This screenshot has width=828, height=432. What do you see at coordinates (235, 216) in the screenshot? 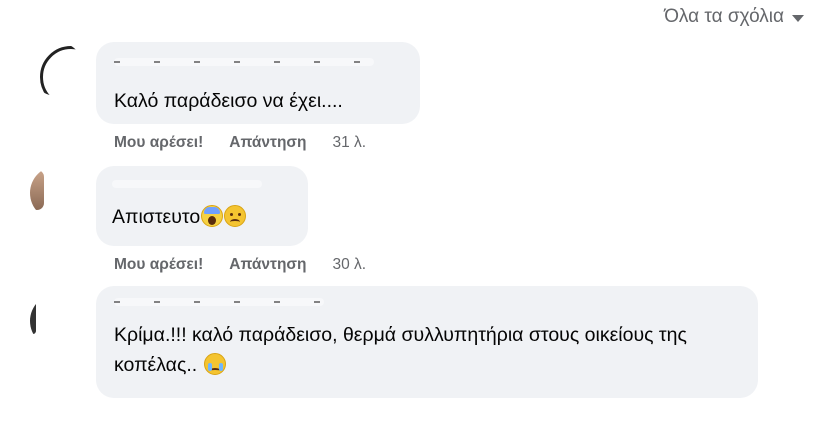
I see `sad-face-emoji` at bounding box center [235, 216].